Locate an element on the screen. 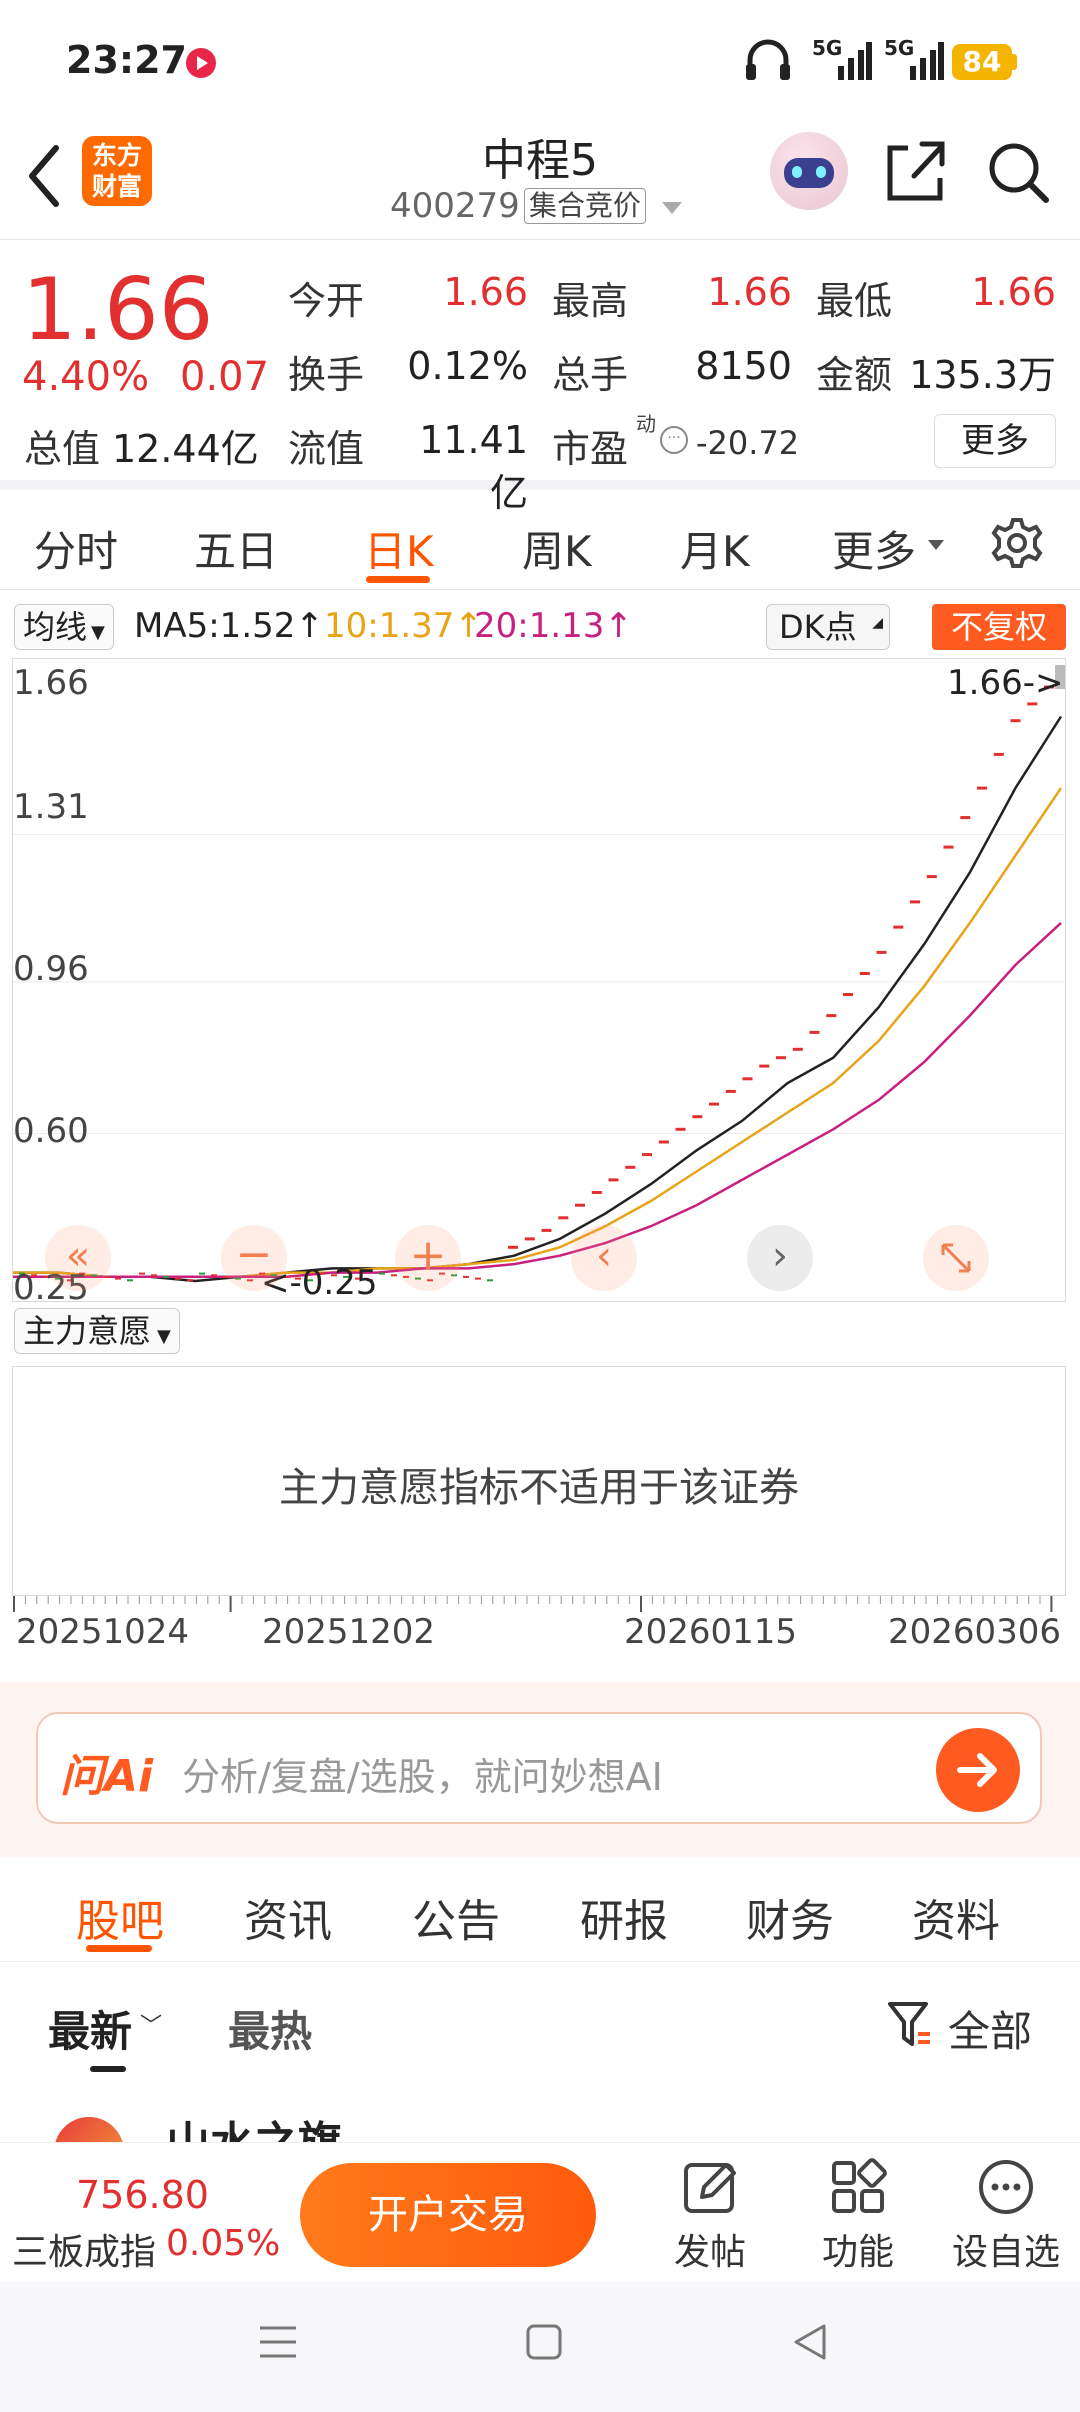 This screenshot has height=2412, width=1080. y-tick-label: 1.66 is located at coordinates (51, 683).